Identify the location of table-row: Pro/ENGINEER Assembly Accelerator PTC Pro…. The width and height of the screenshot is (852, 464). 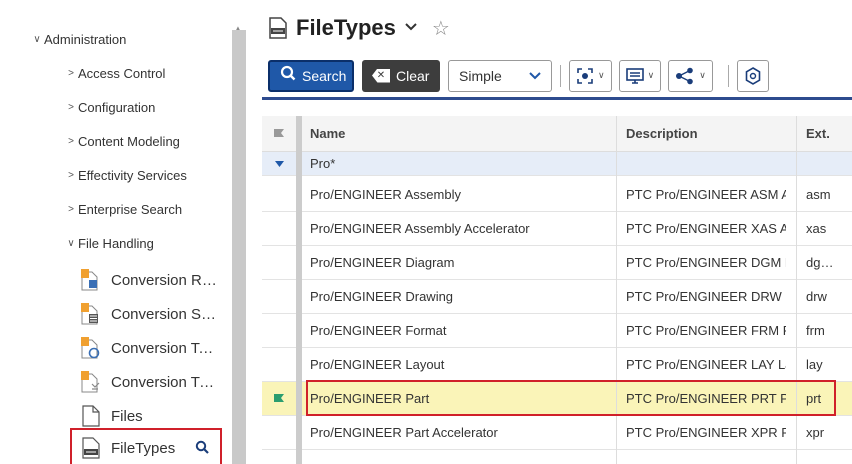
(557, 229).